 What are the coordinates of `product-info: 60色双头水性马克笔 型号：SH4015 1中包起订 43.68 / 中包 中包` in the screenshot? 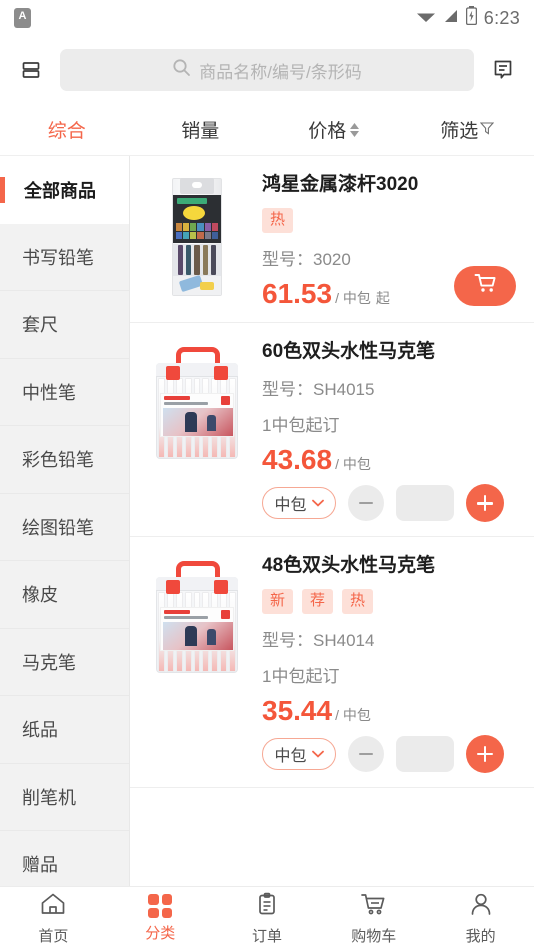 It's located at (389, 432).